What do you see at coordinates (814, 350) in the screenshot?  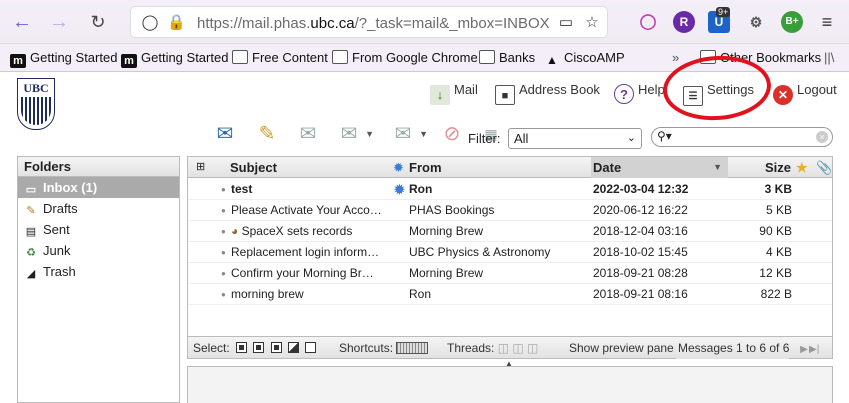 I see `last-page-icon: ▶|` at bounding box center [814, 350].